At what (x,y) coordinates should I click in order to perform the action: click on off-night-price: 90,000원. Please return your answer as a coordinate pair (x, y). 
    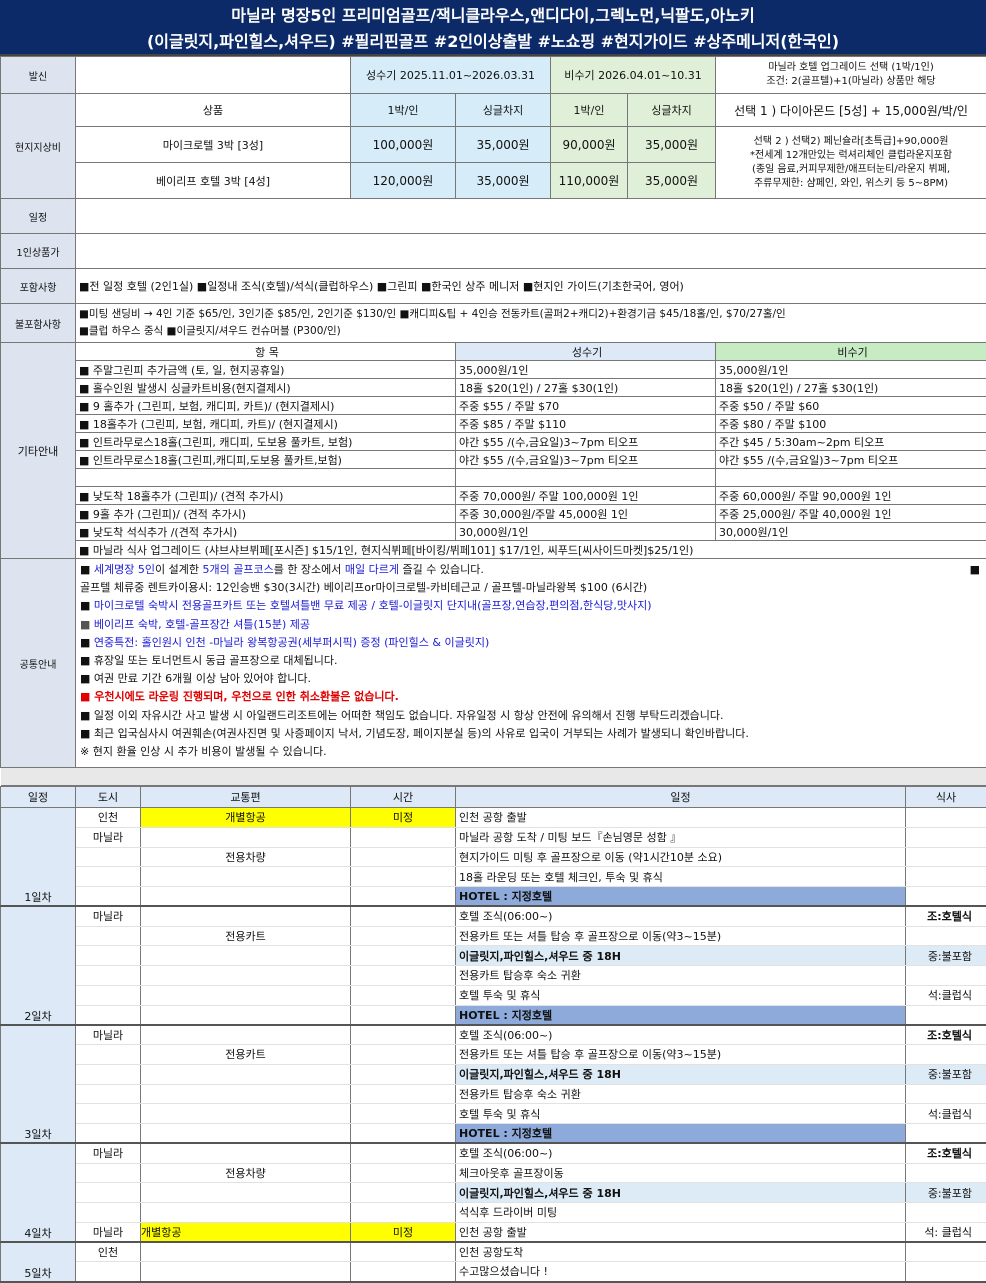
    Looking at the image, I should click on (589, 145).